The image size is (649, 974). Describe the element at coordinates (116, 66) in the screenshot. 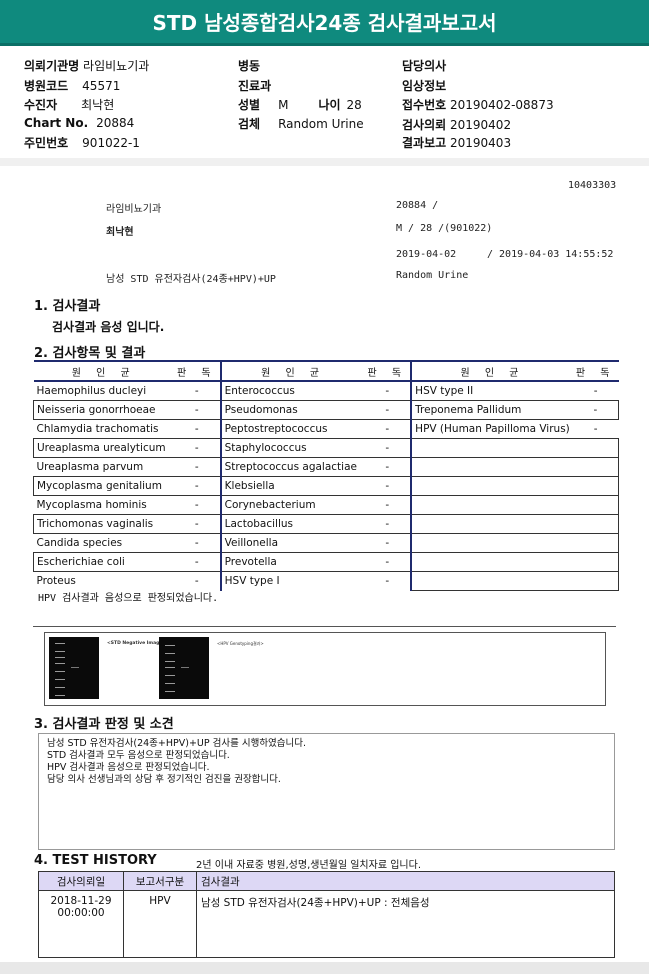

I see `hospital-value: 라임비뇨기과` at that location.